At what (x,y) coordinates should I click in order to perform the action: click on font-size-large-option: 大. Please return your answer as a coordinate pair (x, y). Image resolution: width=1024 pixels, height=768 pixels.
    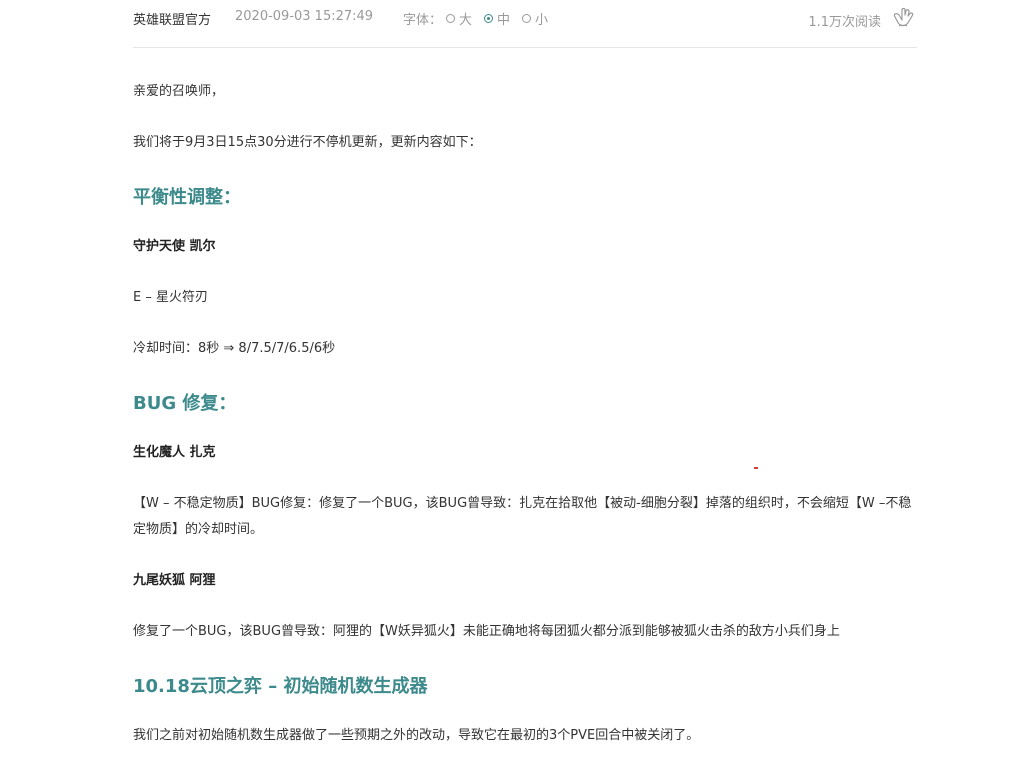
    Looking at the image, I should click on (459, 18).